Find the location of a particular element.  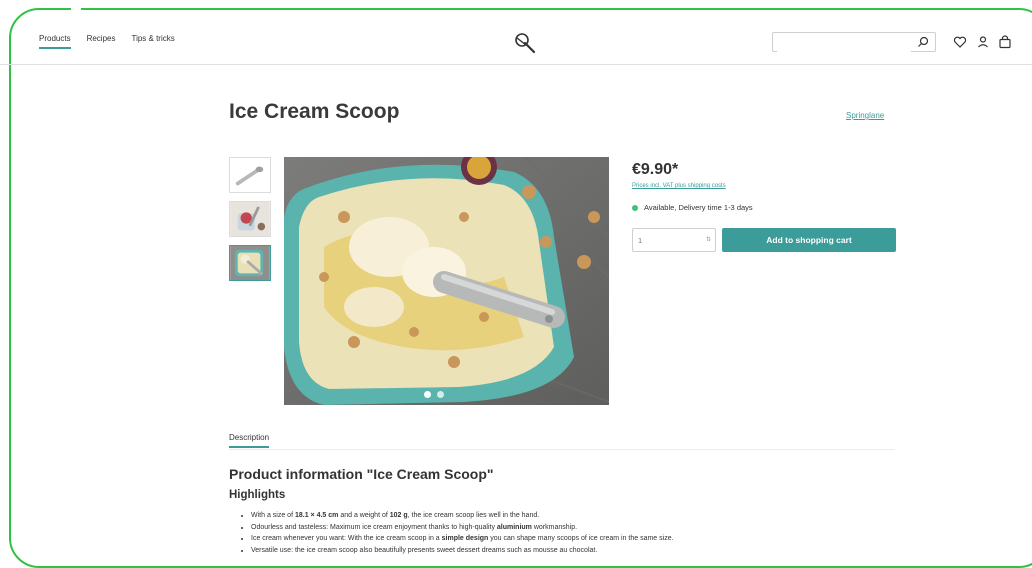

product-info-heading: Product information "Ice Cream Scoop" is located at coordinates (361, 474).